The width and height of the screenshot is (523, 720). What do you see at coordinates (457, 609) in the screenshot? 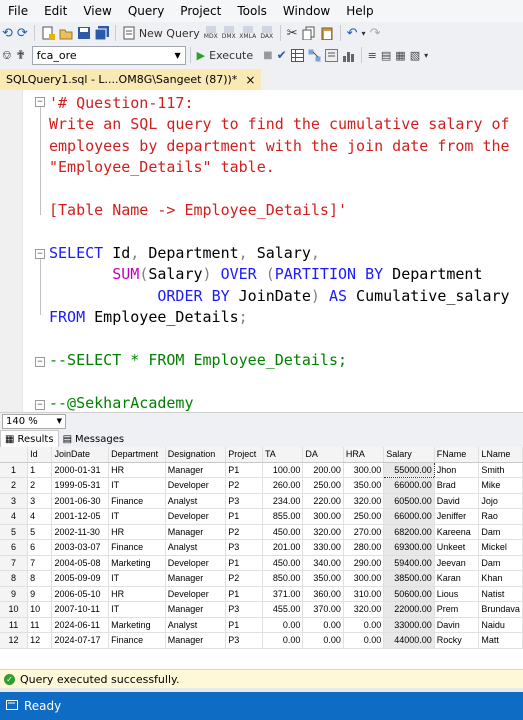
I see `table-cell: Prem` at bounding box center [457, 609].